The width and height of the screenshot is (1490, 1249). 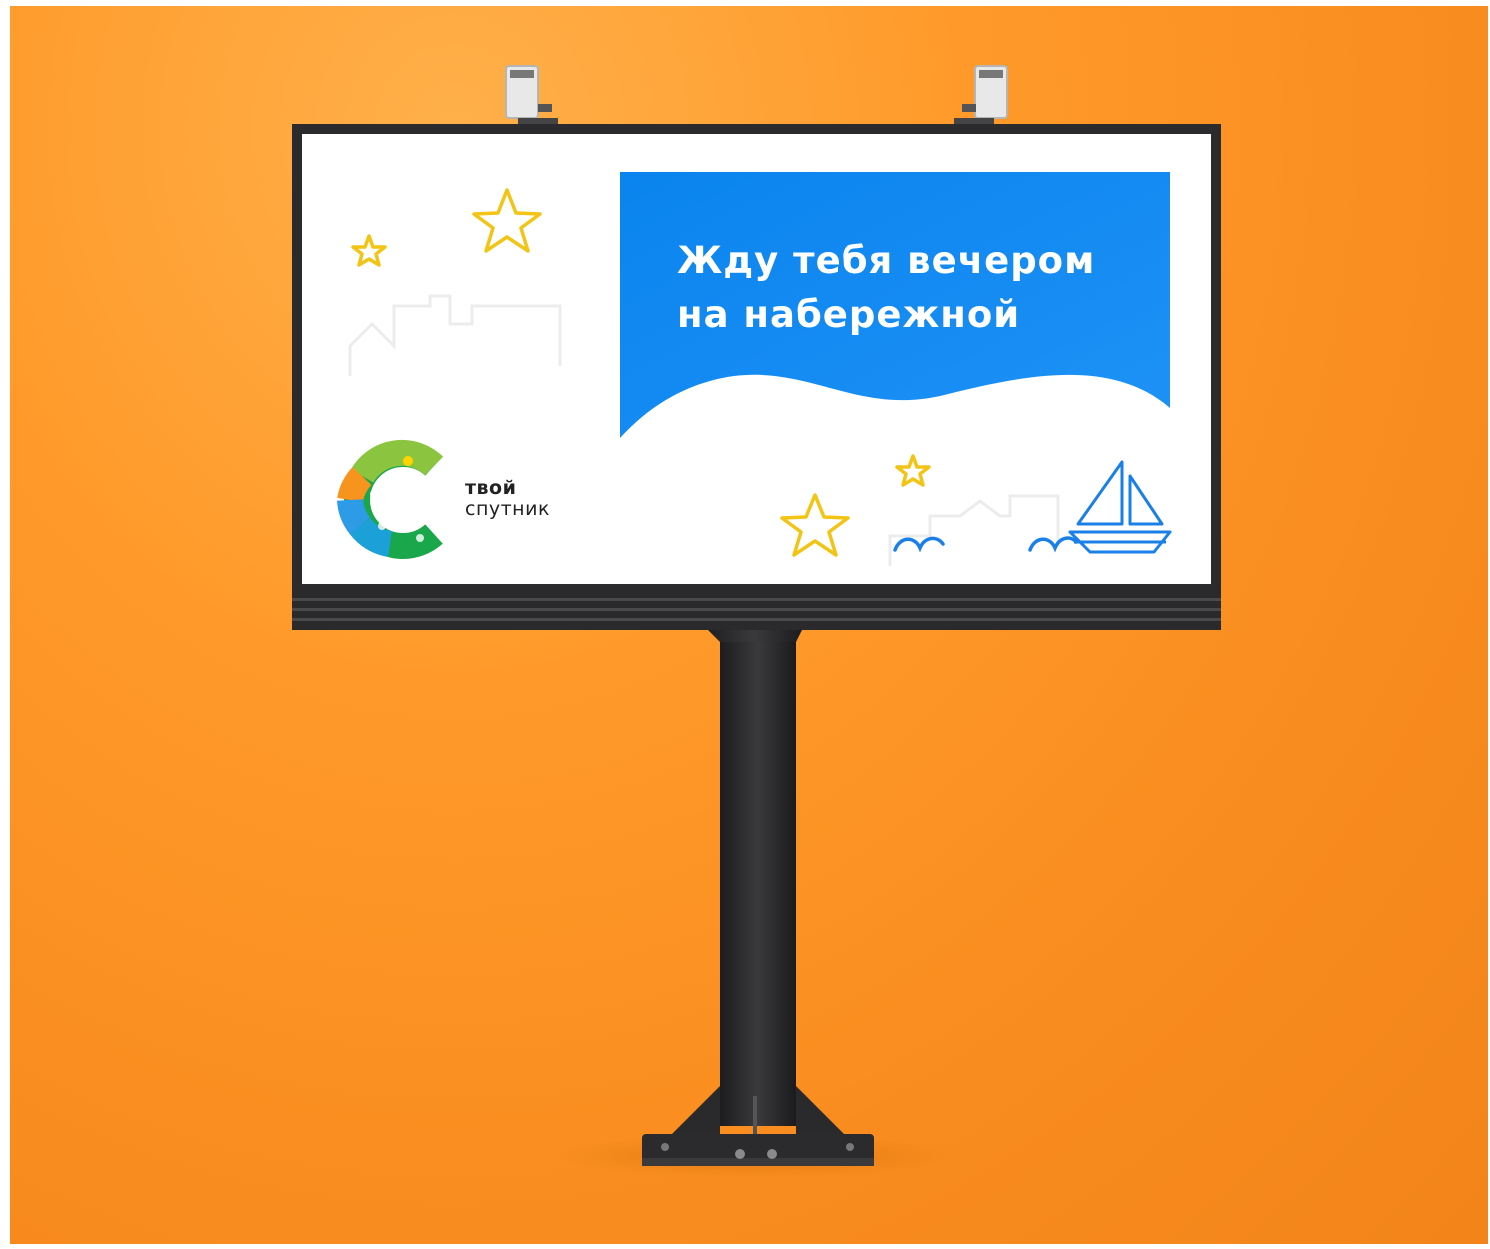 I want to click on headline: Жду тебя вечером на набережной, so click(x=917, y=288).